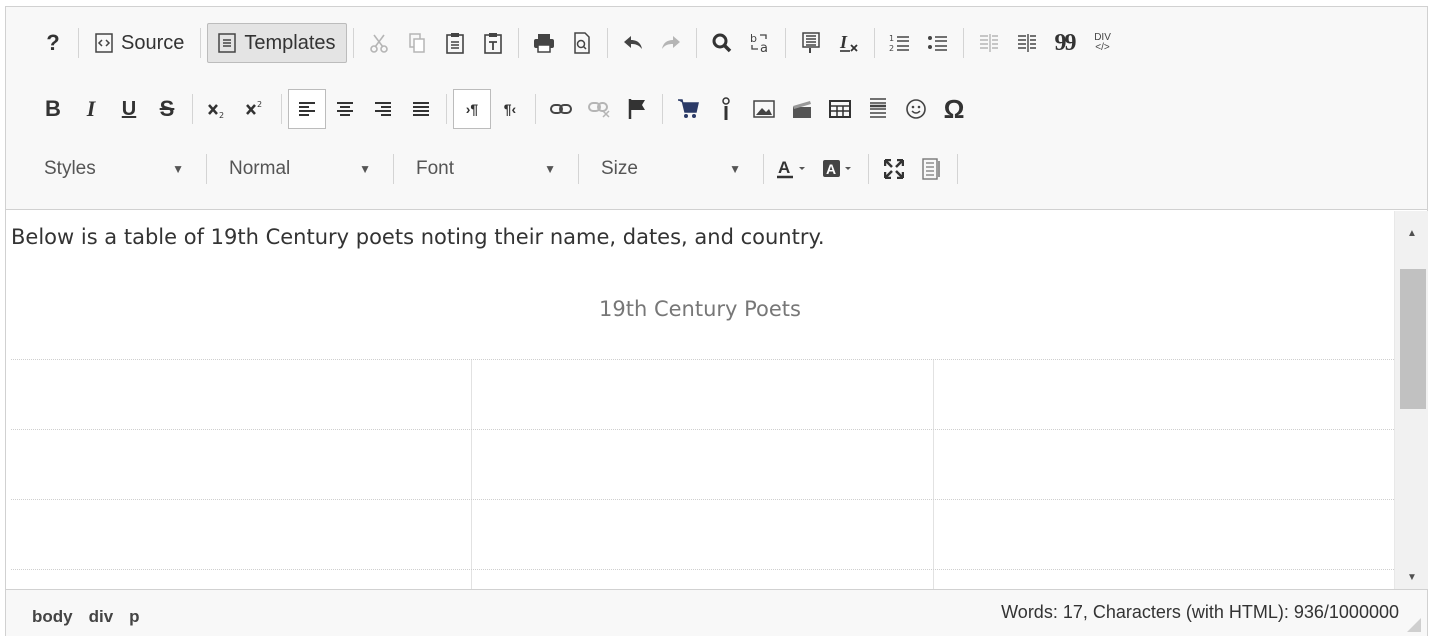 The image size is (1433, 639). What do you see at coordinates (582, 43) in the screenshot?
I see `preview-button` at bounding box center [582, 43].